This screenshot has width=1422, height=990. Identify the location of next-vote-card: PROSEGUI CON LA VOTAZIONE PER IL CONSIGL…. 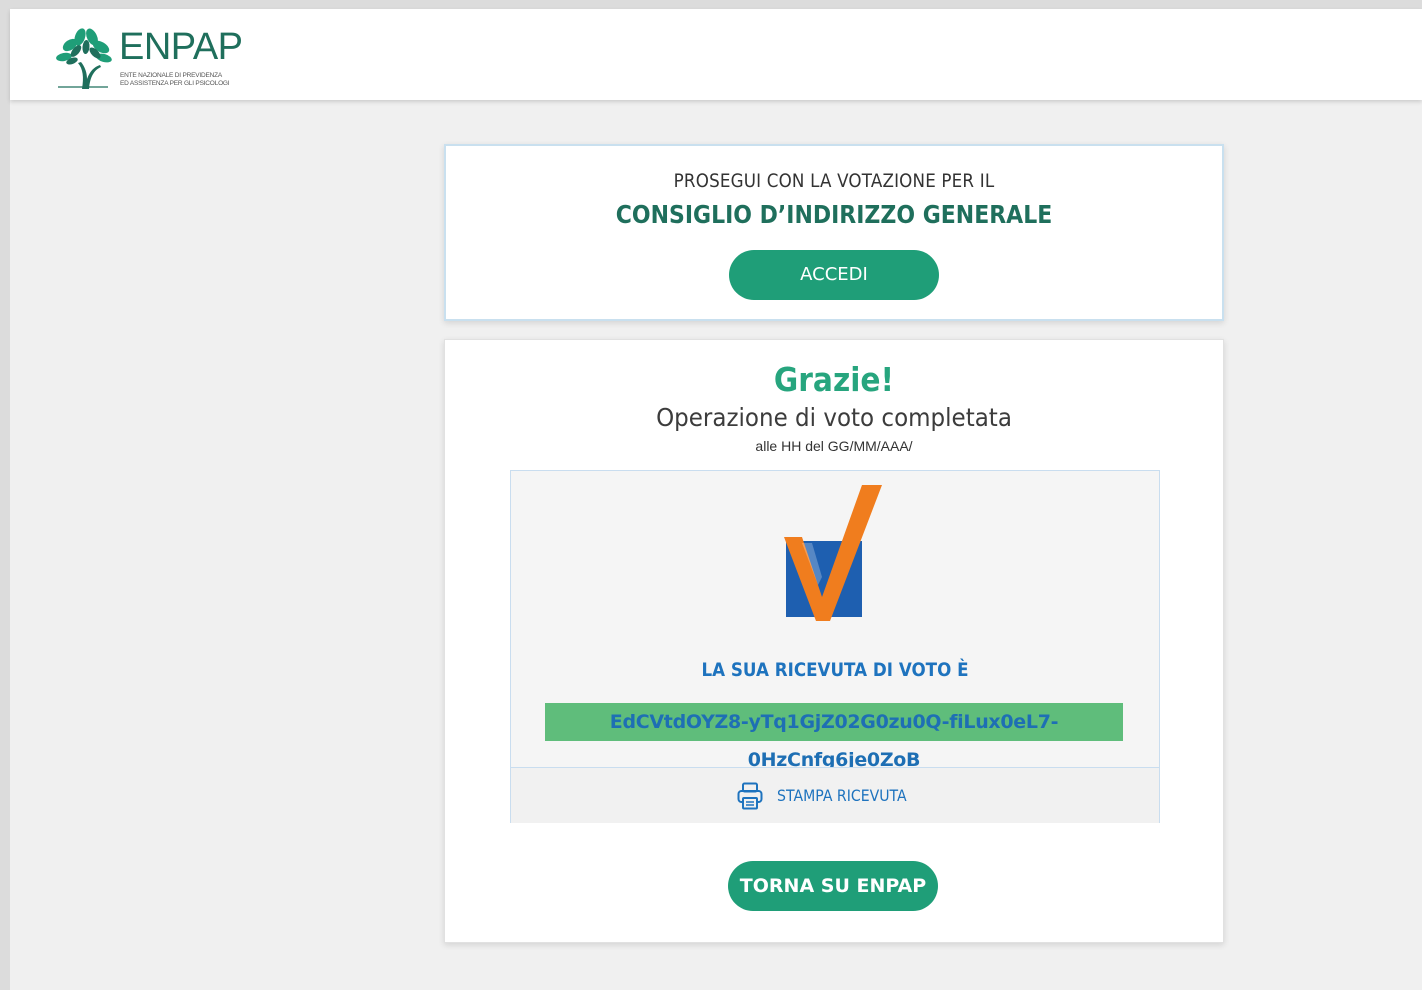
(834, 232).